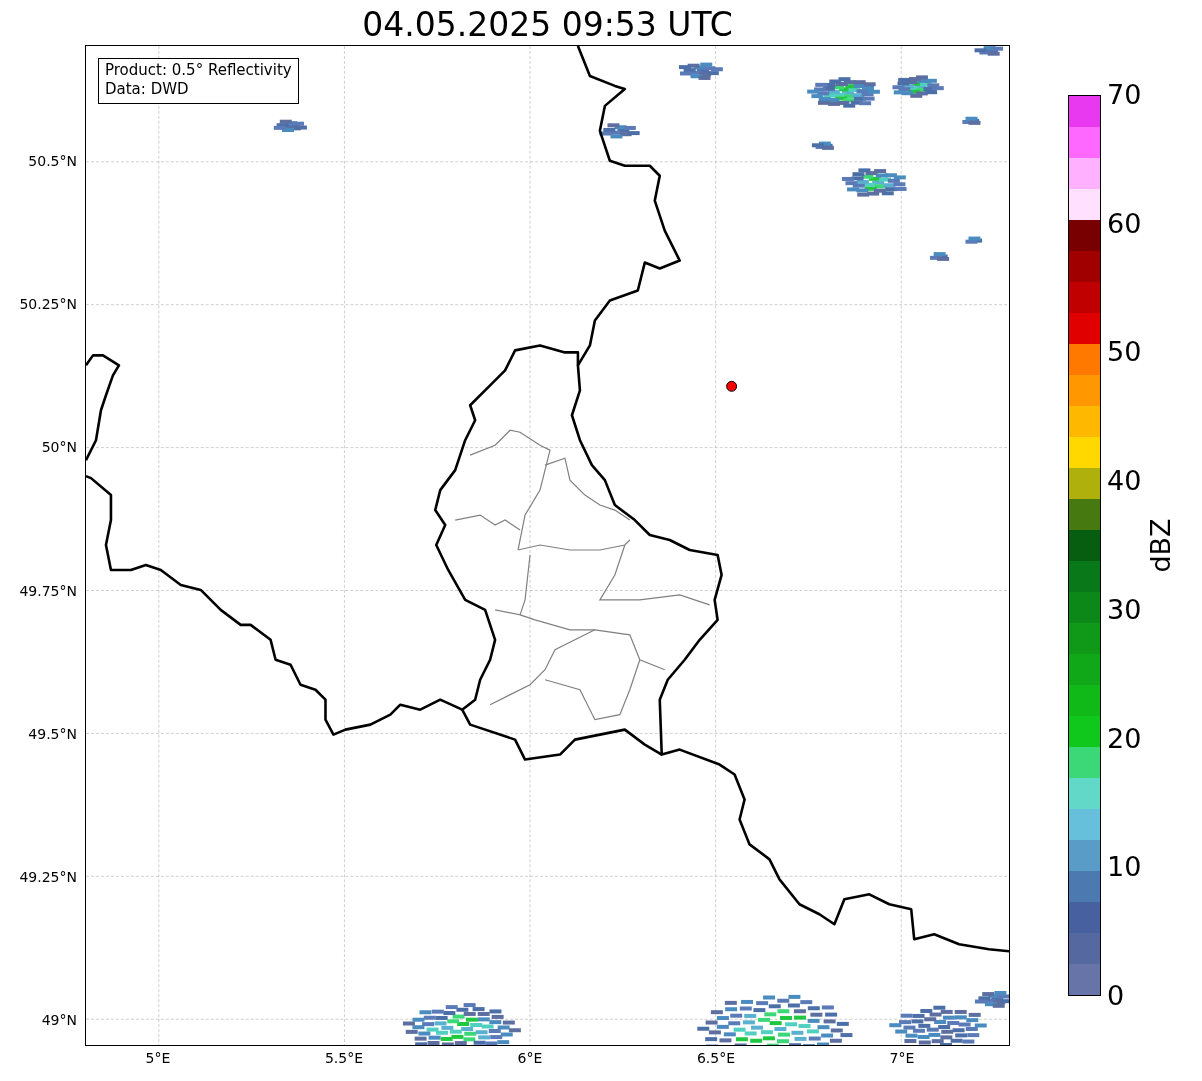 The width and height of the screenshot is (1202, 1081). Describe the element at coordinates (547, 24) in the screenshot. I see `chart-title: 04.05.2025 09:53 UTC` at that location.